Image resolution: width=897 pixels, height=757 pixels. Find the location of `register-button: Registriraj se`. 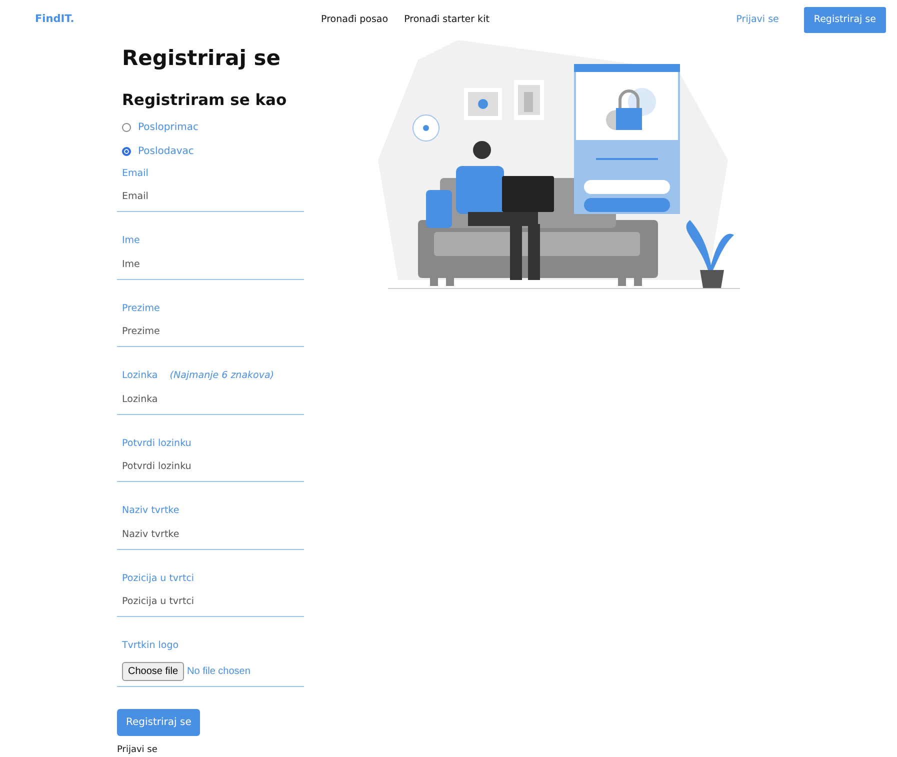

register-button: Registriraj se is located at coordinates (845, 20).